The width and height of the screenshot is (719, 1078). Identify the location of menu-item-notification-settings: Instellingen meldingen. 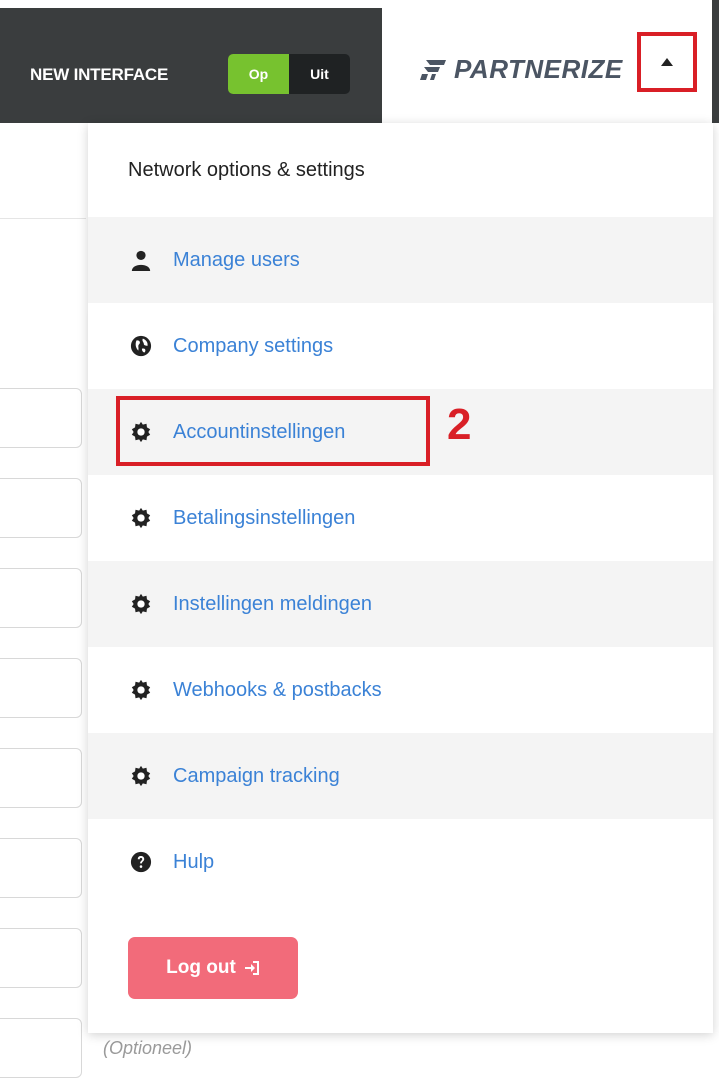
(400, 604).